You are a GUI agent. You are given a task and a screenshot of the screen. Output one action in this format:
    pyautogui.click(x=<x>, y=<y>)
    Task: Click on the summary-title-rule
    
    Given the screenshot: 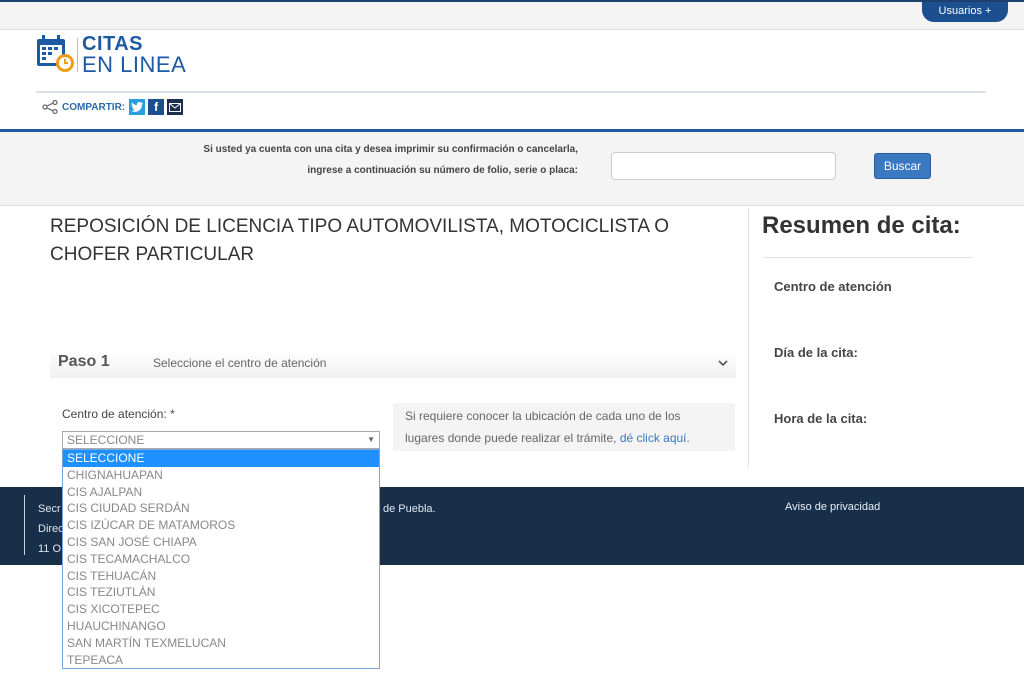 What is the action you would take?
    pyautogui.click(x=868, y=257)
    